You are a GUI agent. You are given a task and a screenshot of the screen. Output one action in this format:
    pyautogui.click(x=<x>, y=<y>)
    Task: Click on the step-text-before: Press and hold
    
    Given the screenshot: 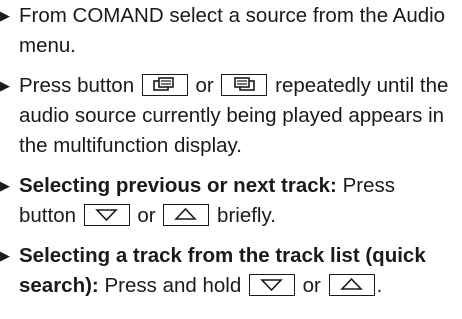 What is the action you would take?
    pyautogui.click(x=173, y=285)
    